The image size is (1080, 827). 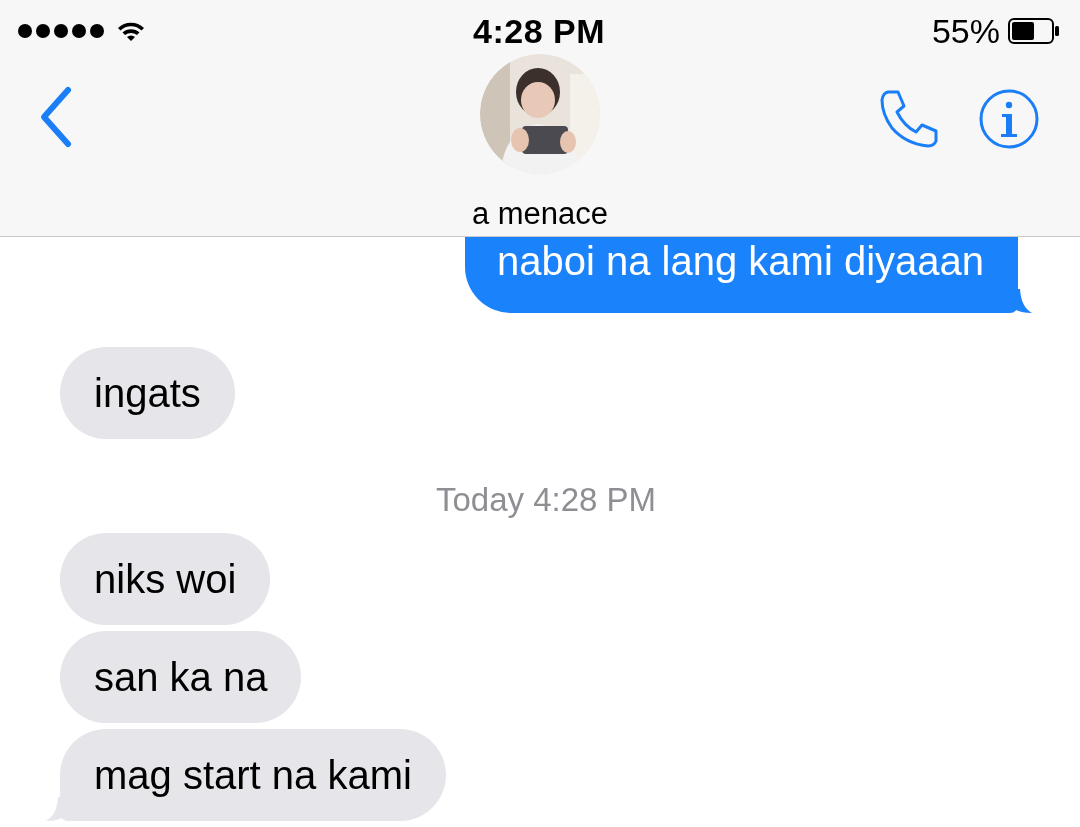 I want to click on sent-message: naboi na lang kami diyaaan, so click(x=741, y=275).